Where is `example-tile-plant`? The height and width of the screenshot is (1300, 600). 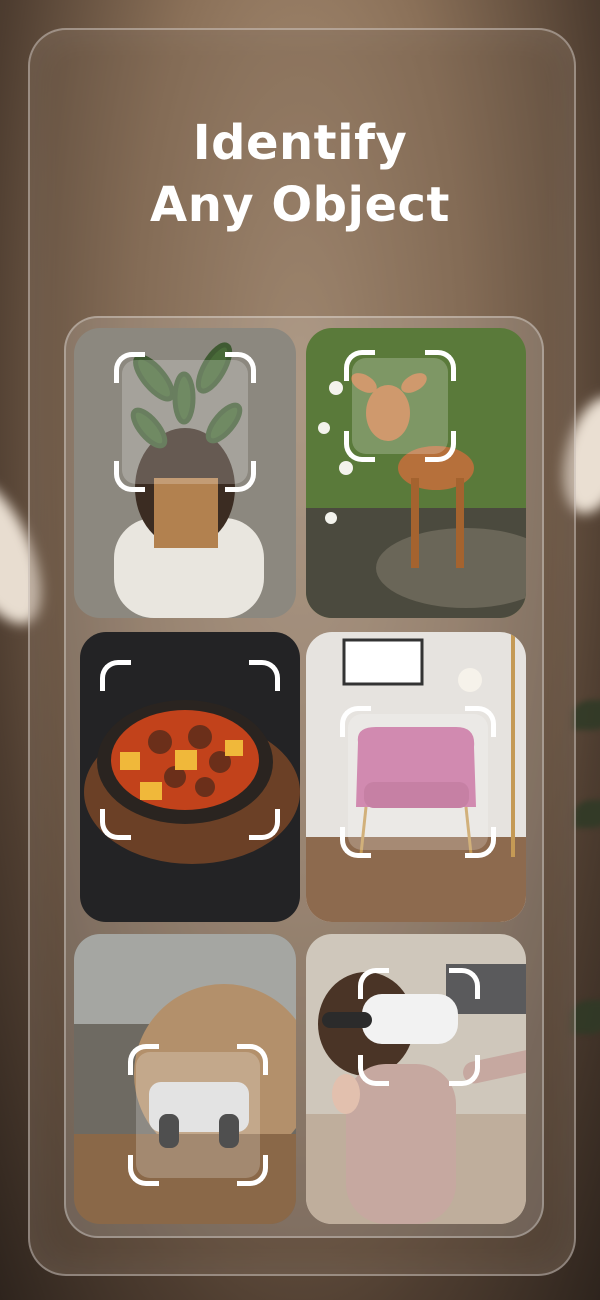 example-tile-plant is located at coordinates (185, 473).